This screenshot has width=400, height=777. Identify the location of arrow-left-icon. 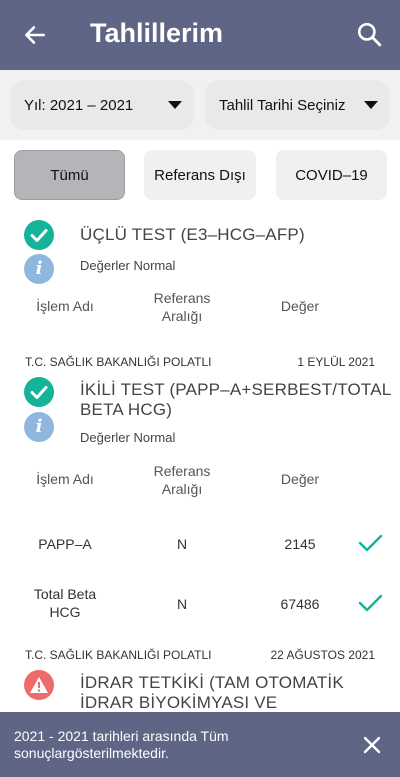
(35, 35).